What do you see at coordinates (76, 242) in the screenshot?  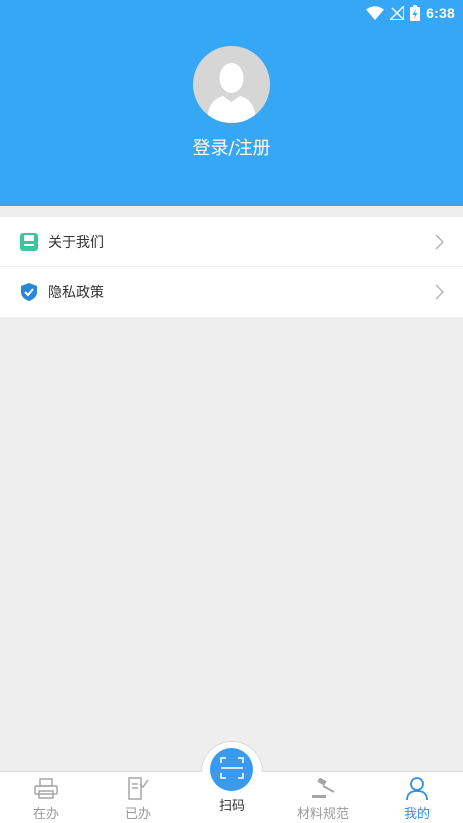 I see `menu-item-label: 关于我们` at bounding box center [76, 242].